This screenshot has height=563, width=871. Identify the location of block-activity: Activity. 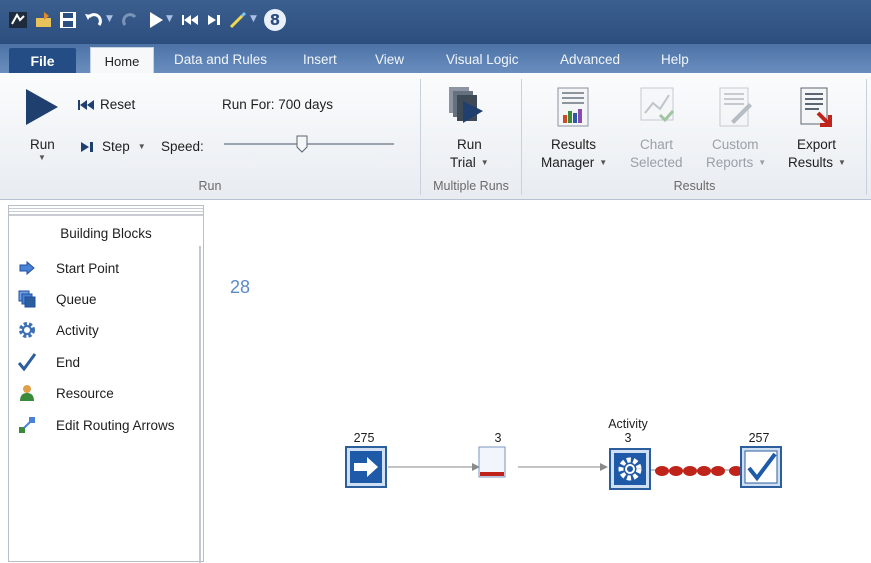
(107, 330).